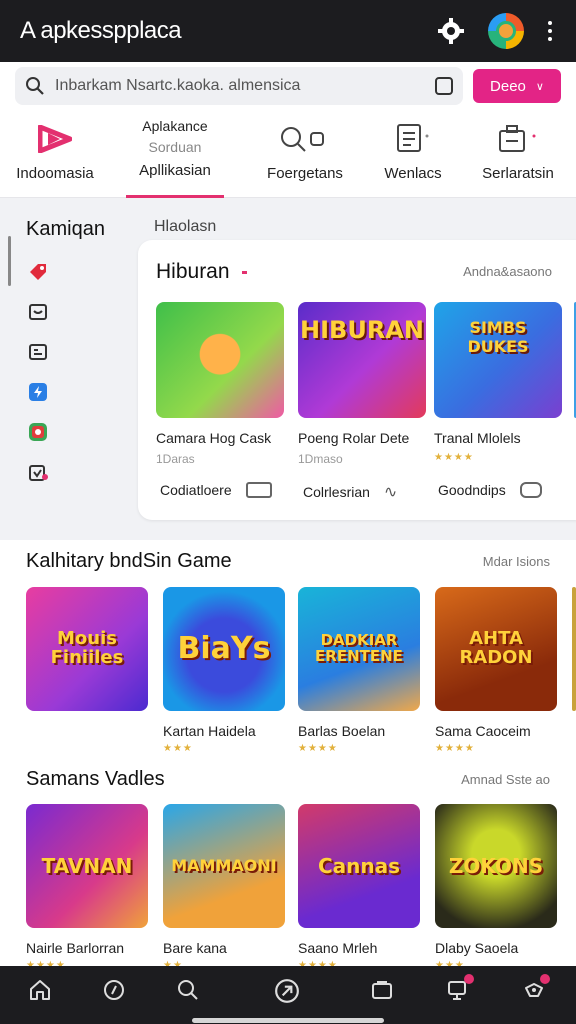 The image size is (576, 1024). I want to click on tab-label: Serlaratsin, so click(518, 173).